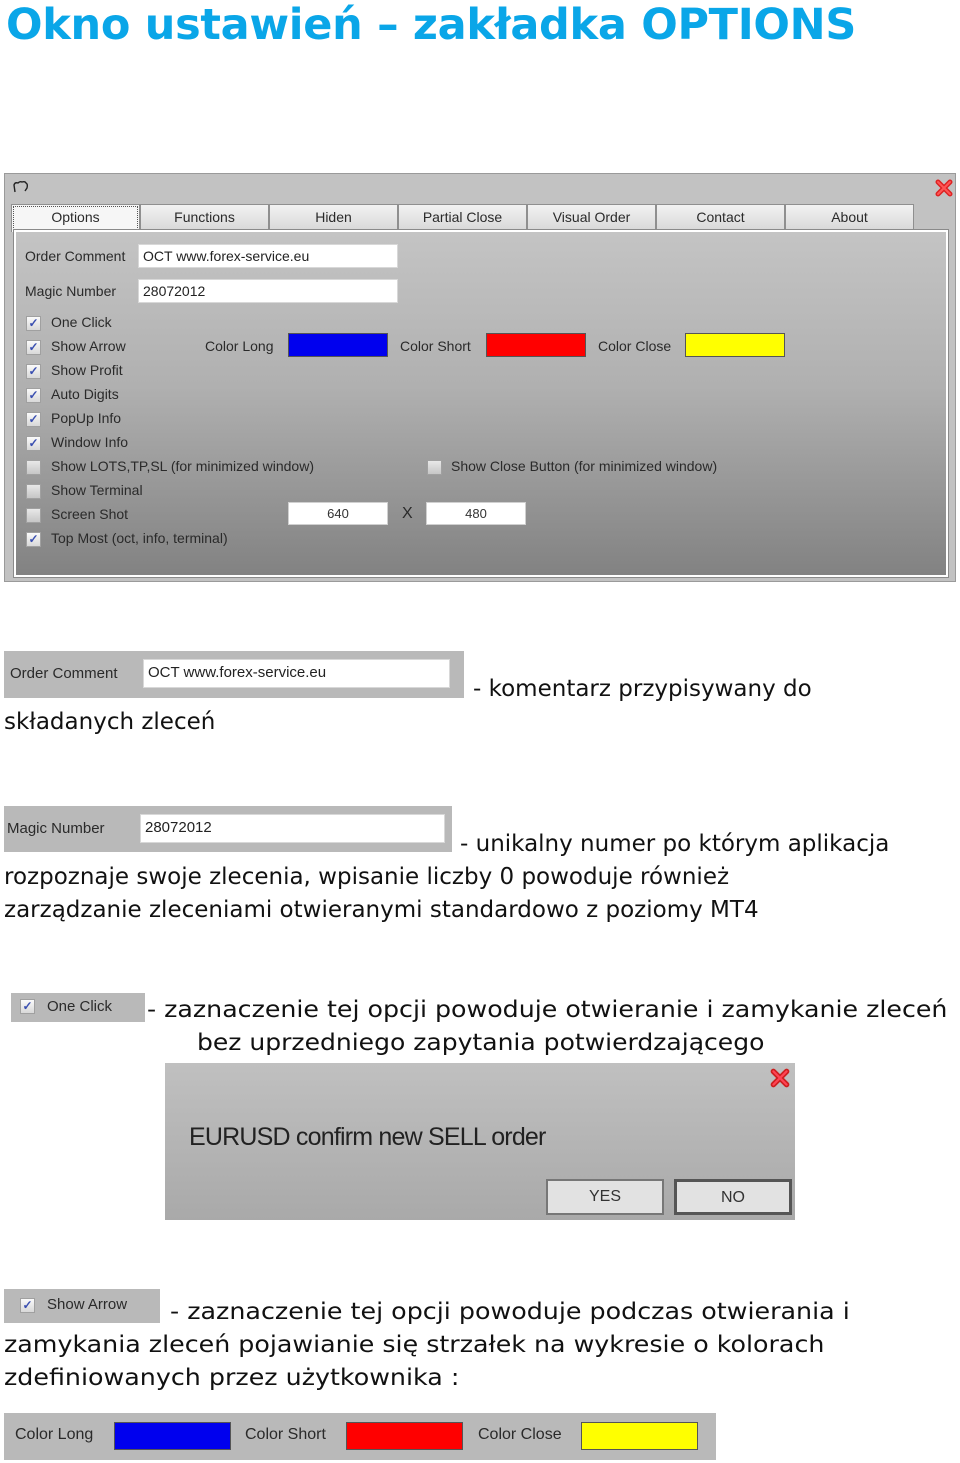  What do you see at coordinates (21, 186) in the screenshot?
I see `hand-icon` at bounding box center [21, 186].